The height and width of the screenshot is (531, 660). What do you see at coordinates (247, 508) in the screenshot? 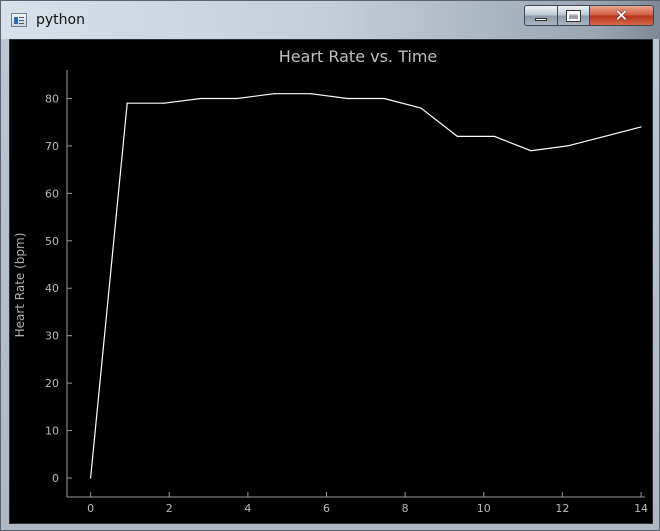
I see `x-tick-label: 4` at bounding box center [247, 508].